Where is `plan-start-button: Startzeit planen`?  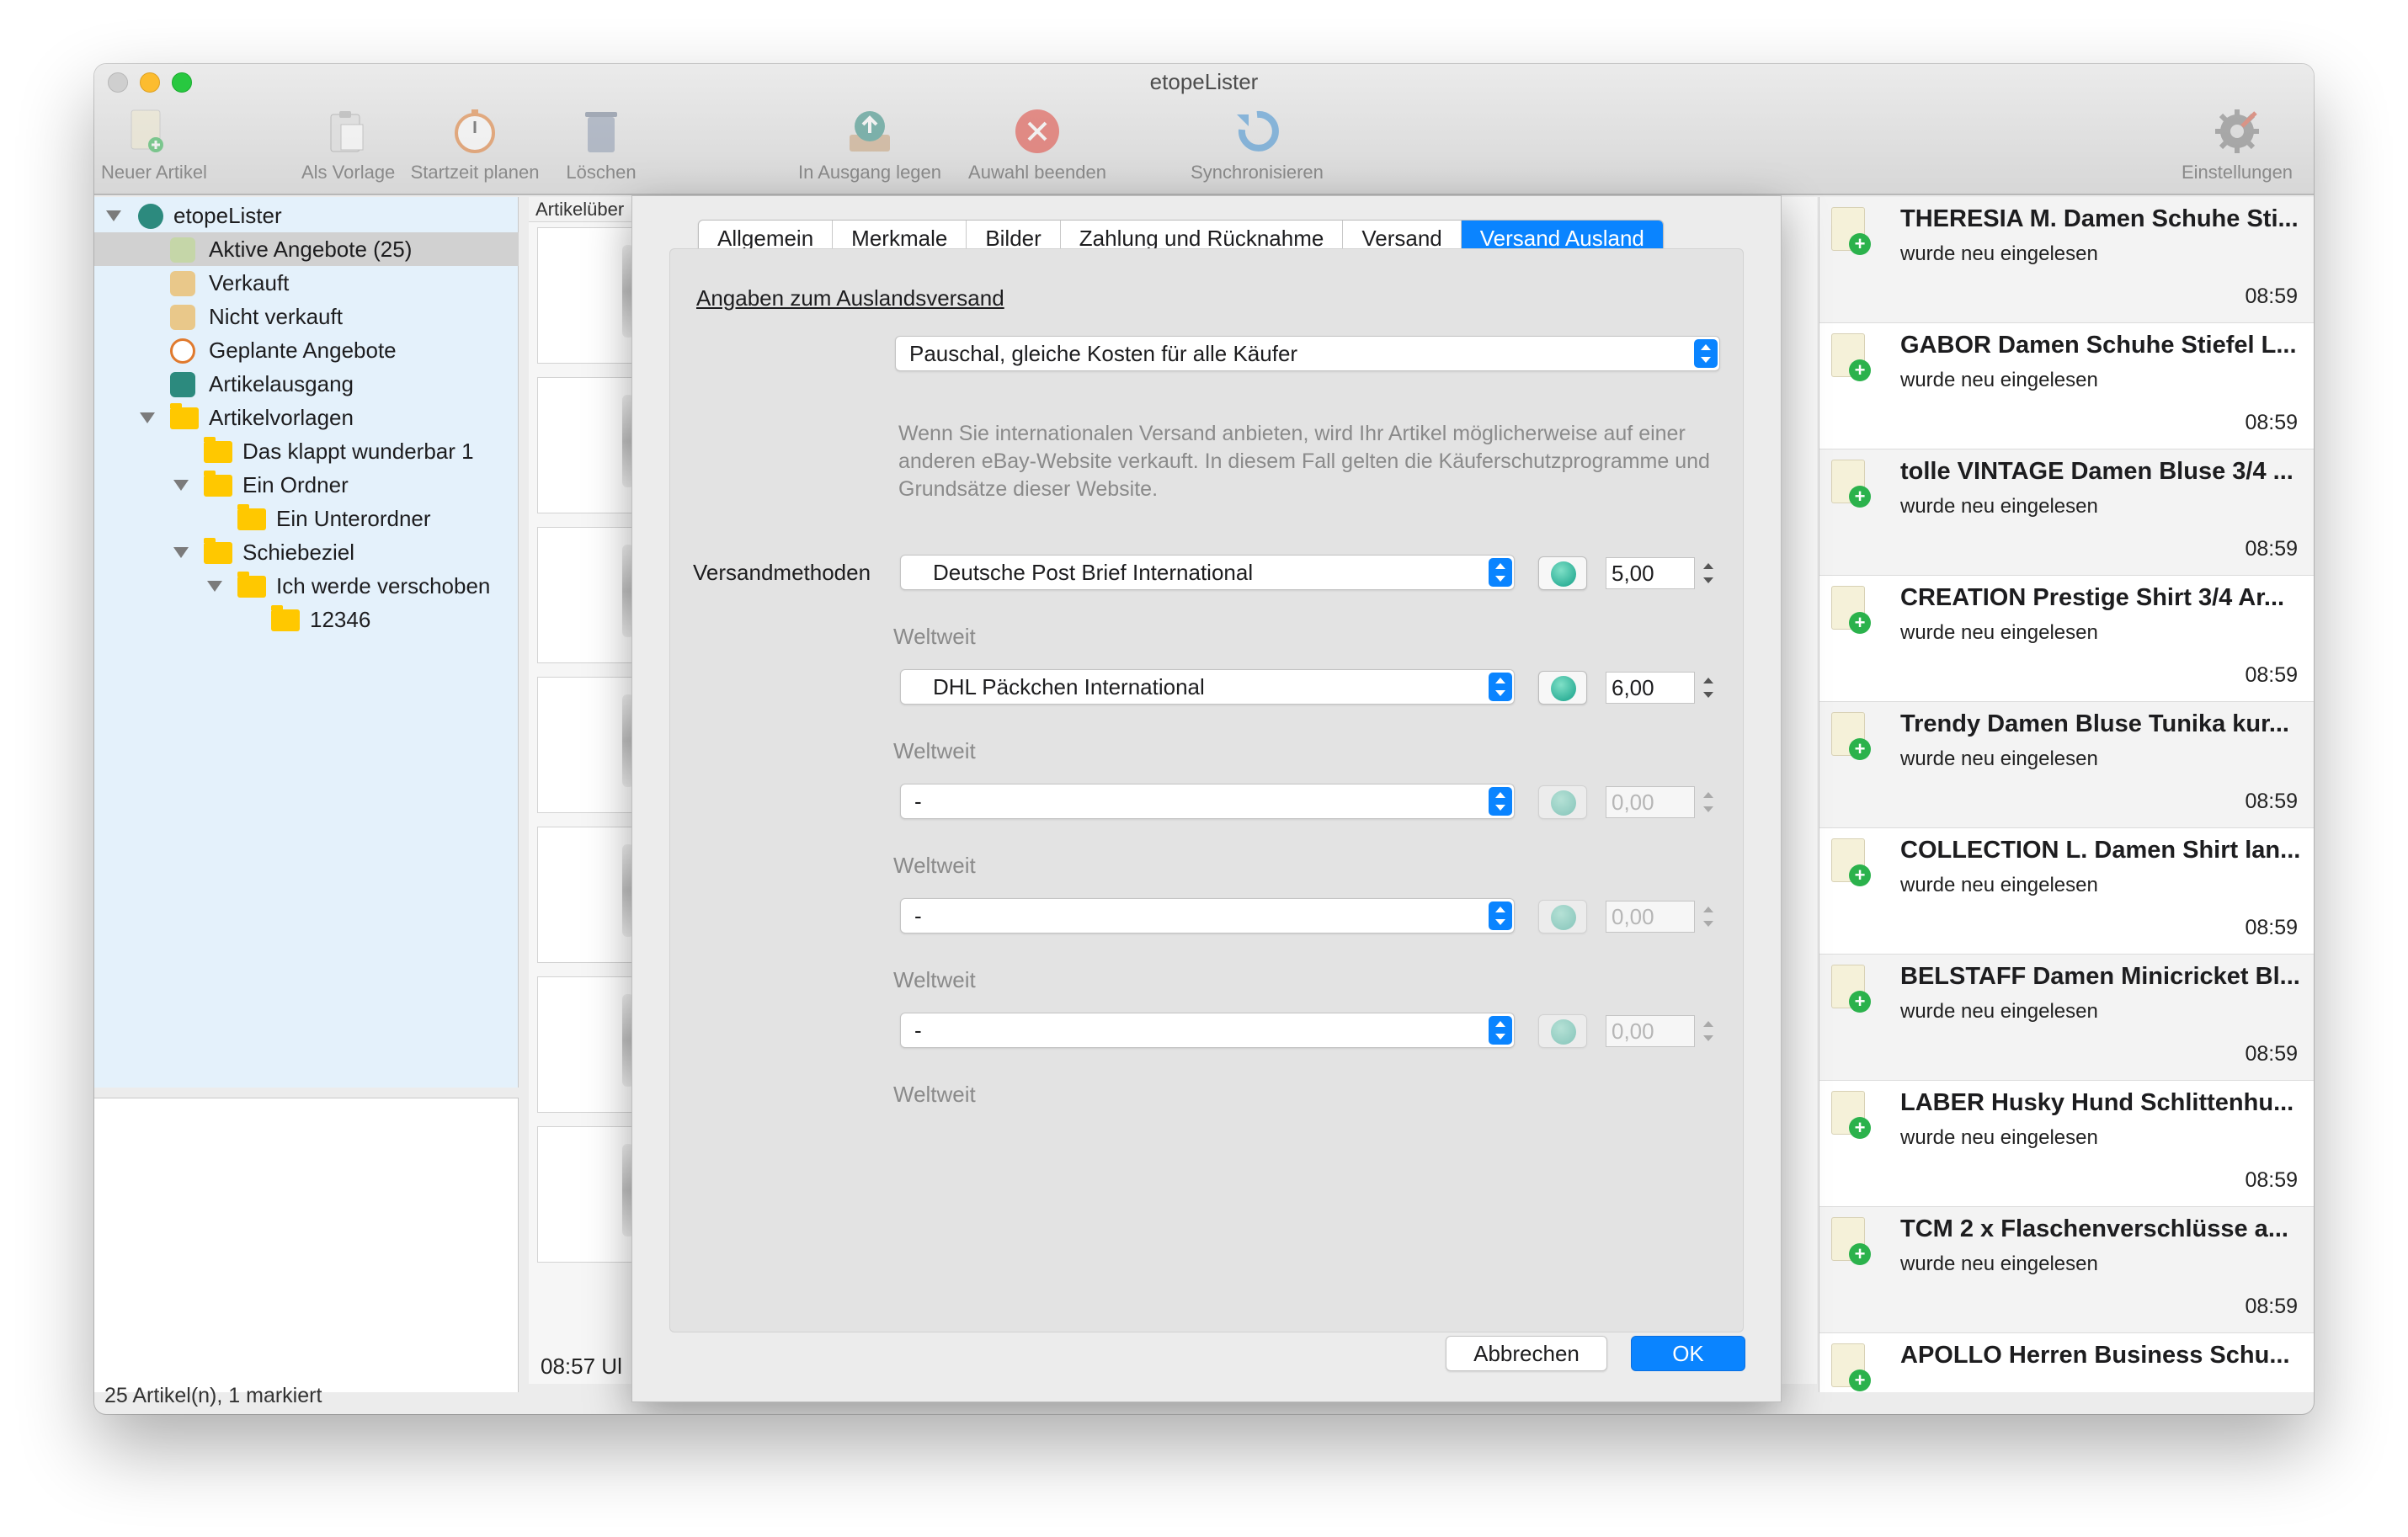 plan-start-button: Startzeit planen is located at coordinates (475, 145).